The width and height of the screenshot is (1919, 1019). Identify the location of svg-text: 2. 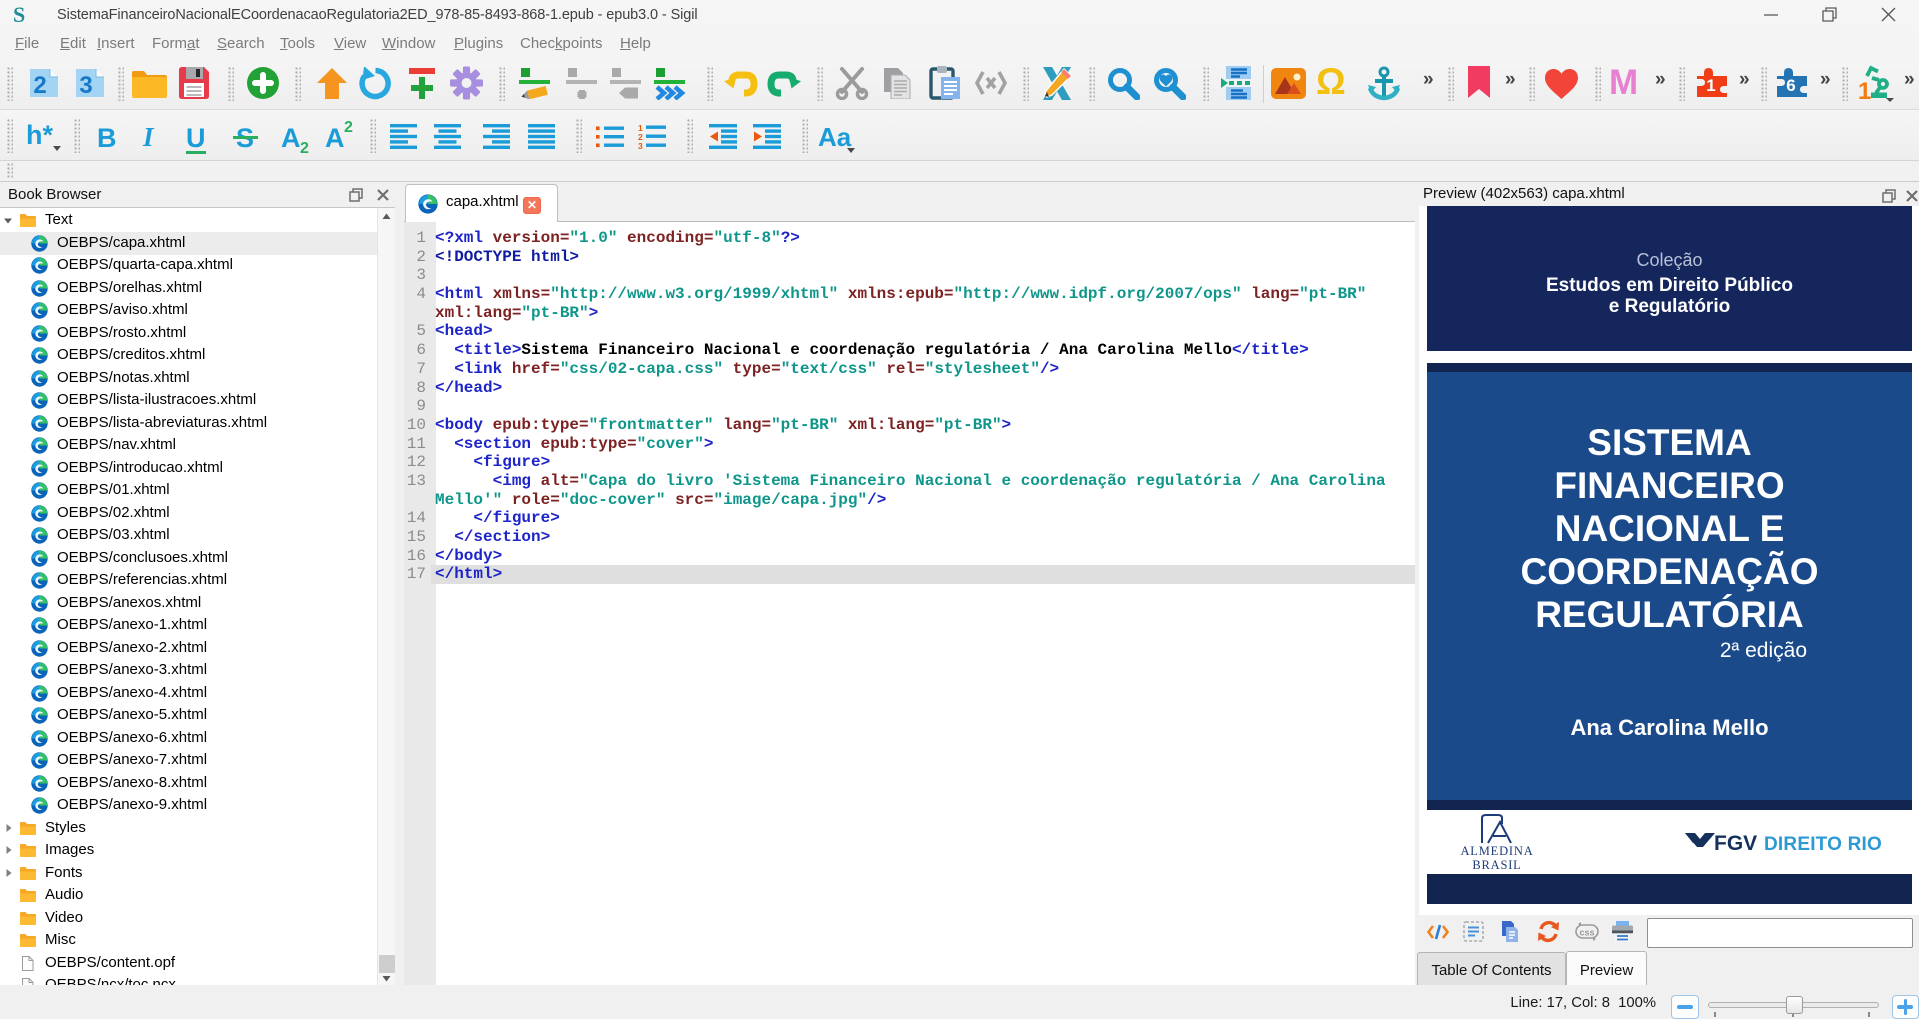
(39, 85).